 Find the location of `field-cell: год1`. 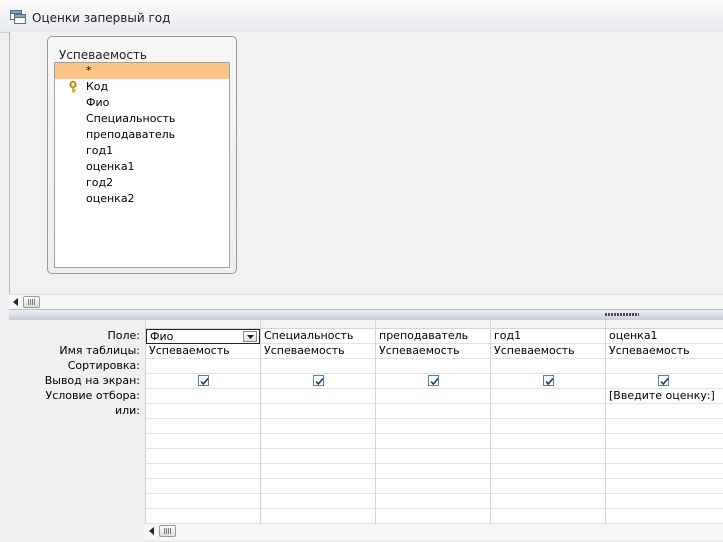

field-cell: год1 is located at coordinates (548, 336).